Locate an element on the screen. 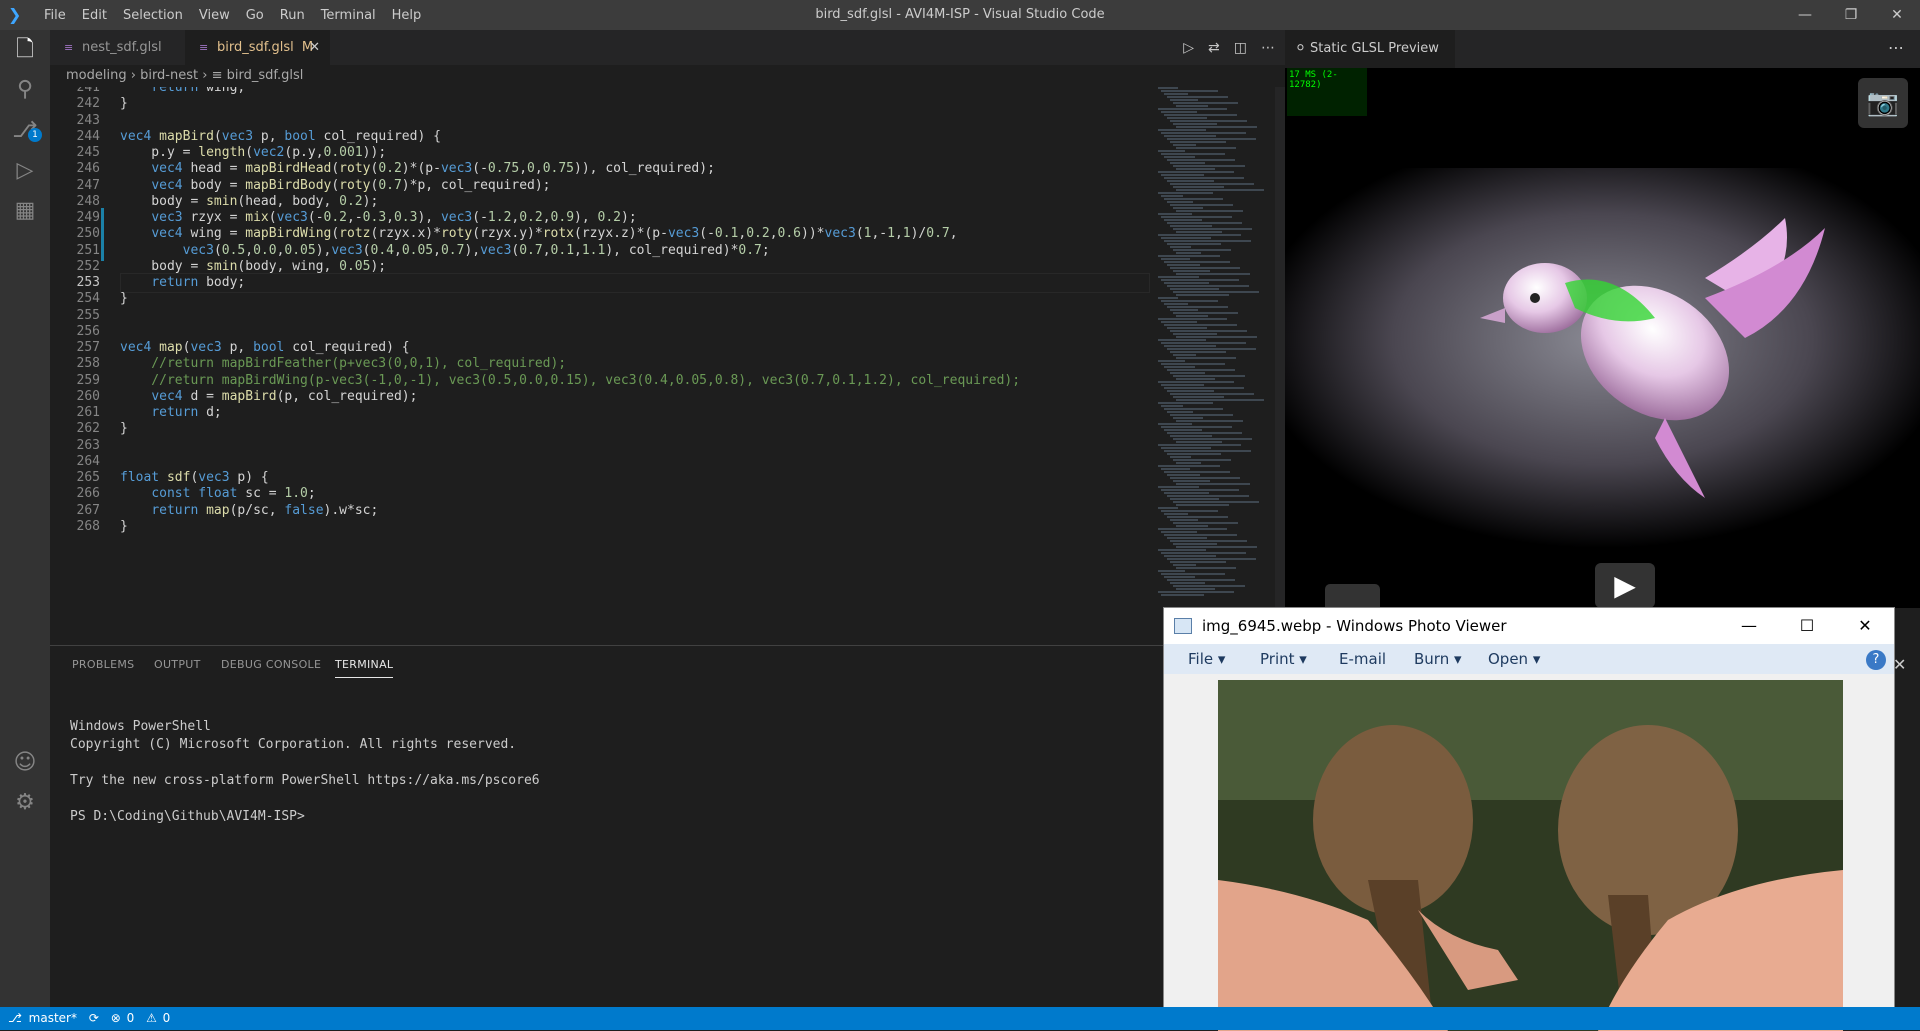  code-text: } is located at coordinates (124, 527).